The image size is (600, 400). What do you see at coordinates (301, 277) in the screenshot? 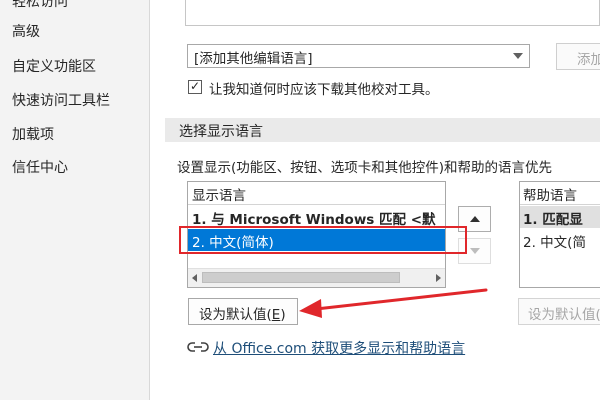
I see `scrollbar-thumb` at bounding box center [301, 277].